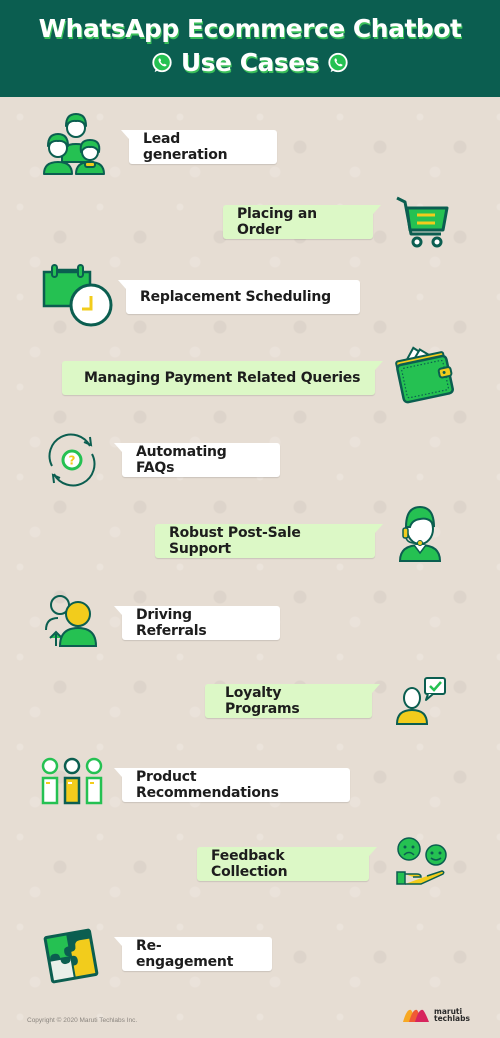 This screenshot has height=1038, width=500. Describe the element at coordinates (185, 147) in the screenshot. I see `use-case-label: Lead generation` at that location.